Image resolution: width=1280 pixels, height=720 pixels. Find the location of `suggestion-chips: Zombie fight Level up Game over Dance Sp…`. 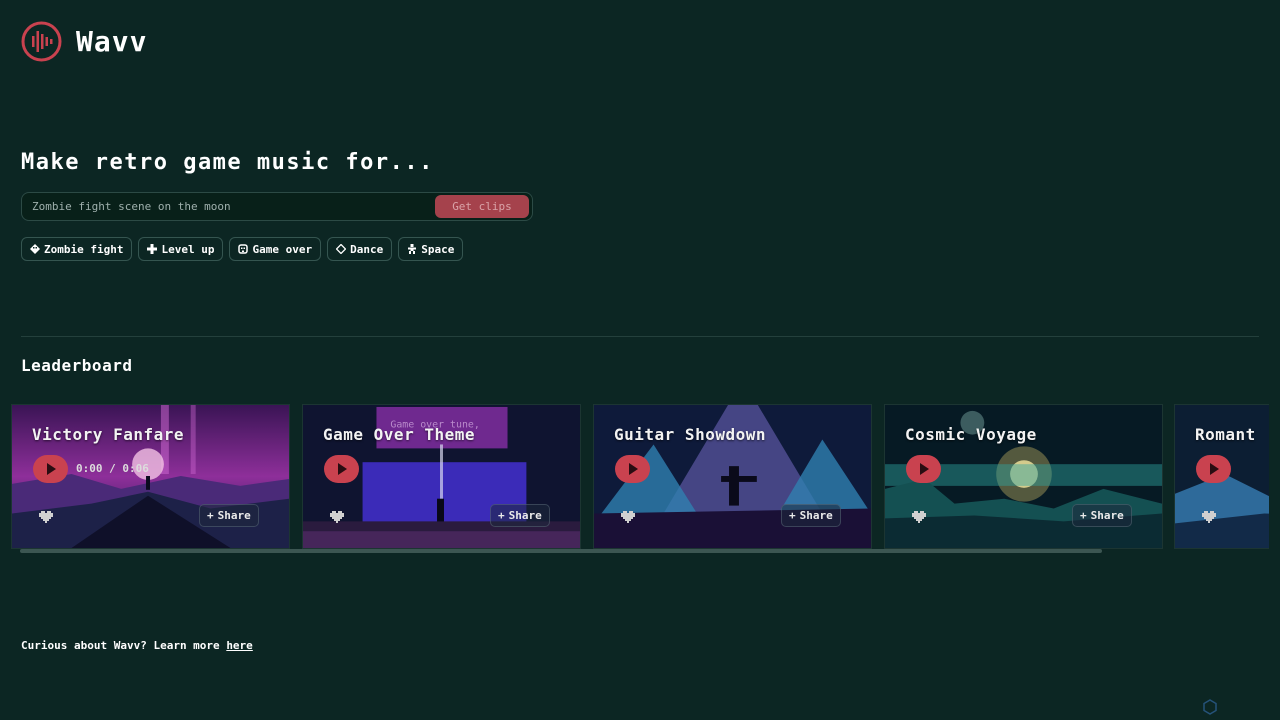

suggestion-chips: Zombie fight Level up Game over Dance Sp… is located at coordinates (242, 249).